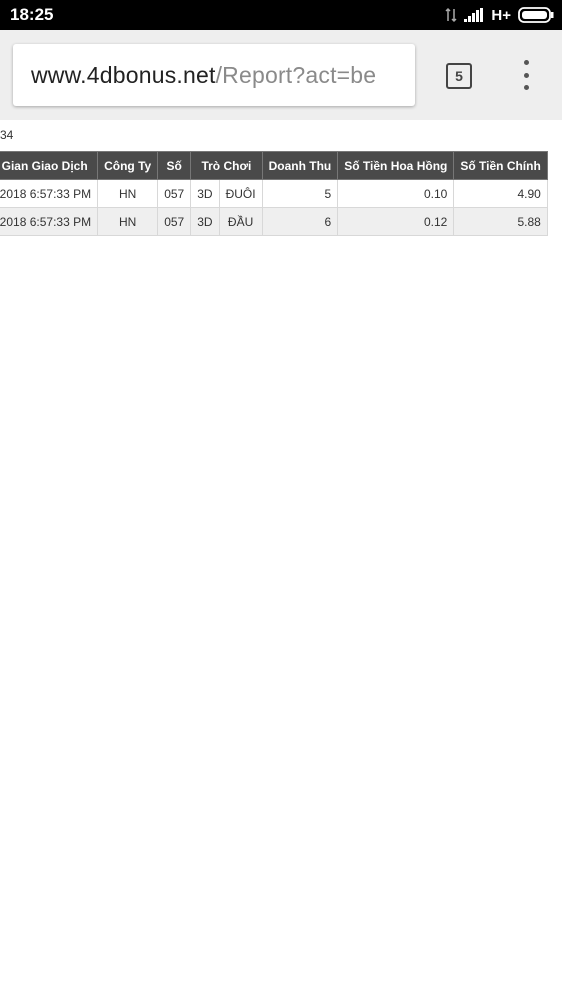 The width and height of the screenshot is (562, 1000). Describe the element at coordinates (240, 193) in the screenshot. I see `cell-game-mode: ĐUÔI` at that location.